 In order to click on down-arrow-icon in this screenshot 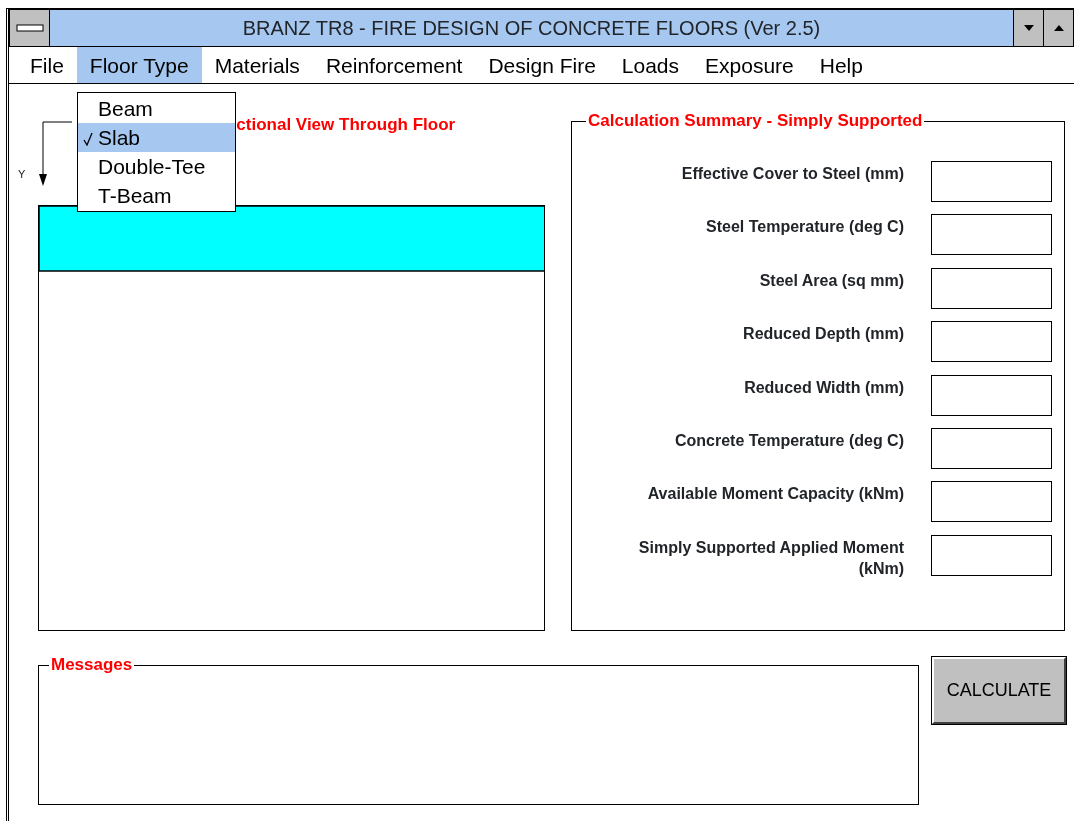, I will do `click(1028, 28)`.